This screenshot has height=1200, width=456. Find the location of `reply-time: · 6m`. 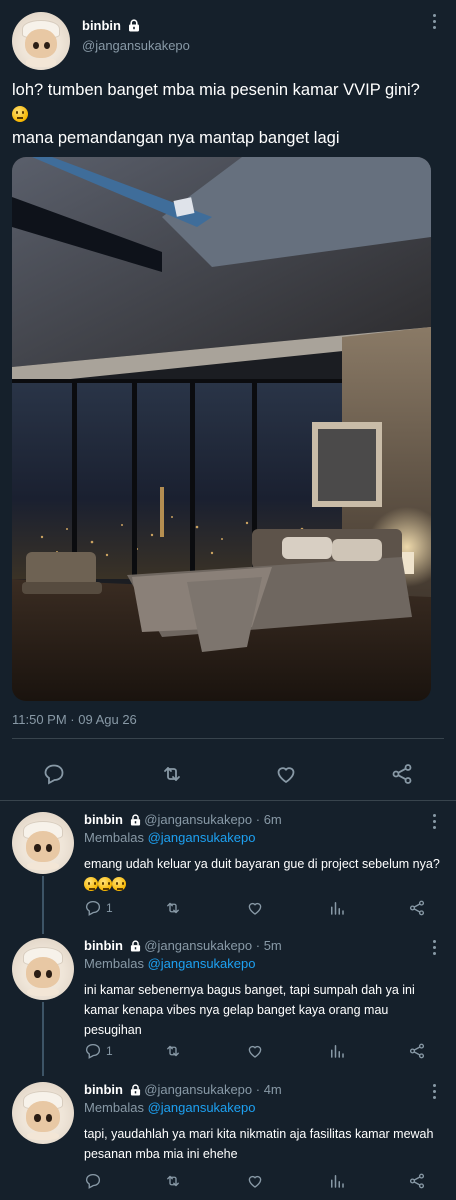

reply-time: · 6m is located at coordinates (269, 819).